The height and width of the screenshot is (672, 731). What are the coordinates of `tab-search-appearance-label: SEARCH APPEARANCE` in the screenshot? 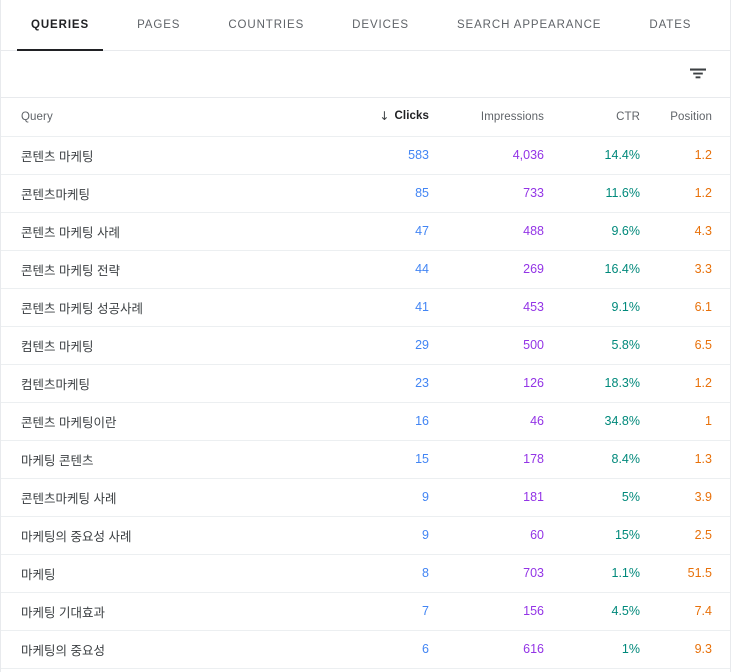 It's located at (529, 25).